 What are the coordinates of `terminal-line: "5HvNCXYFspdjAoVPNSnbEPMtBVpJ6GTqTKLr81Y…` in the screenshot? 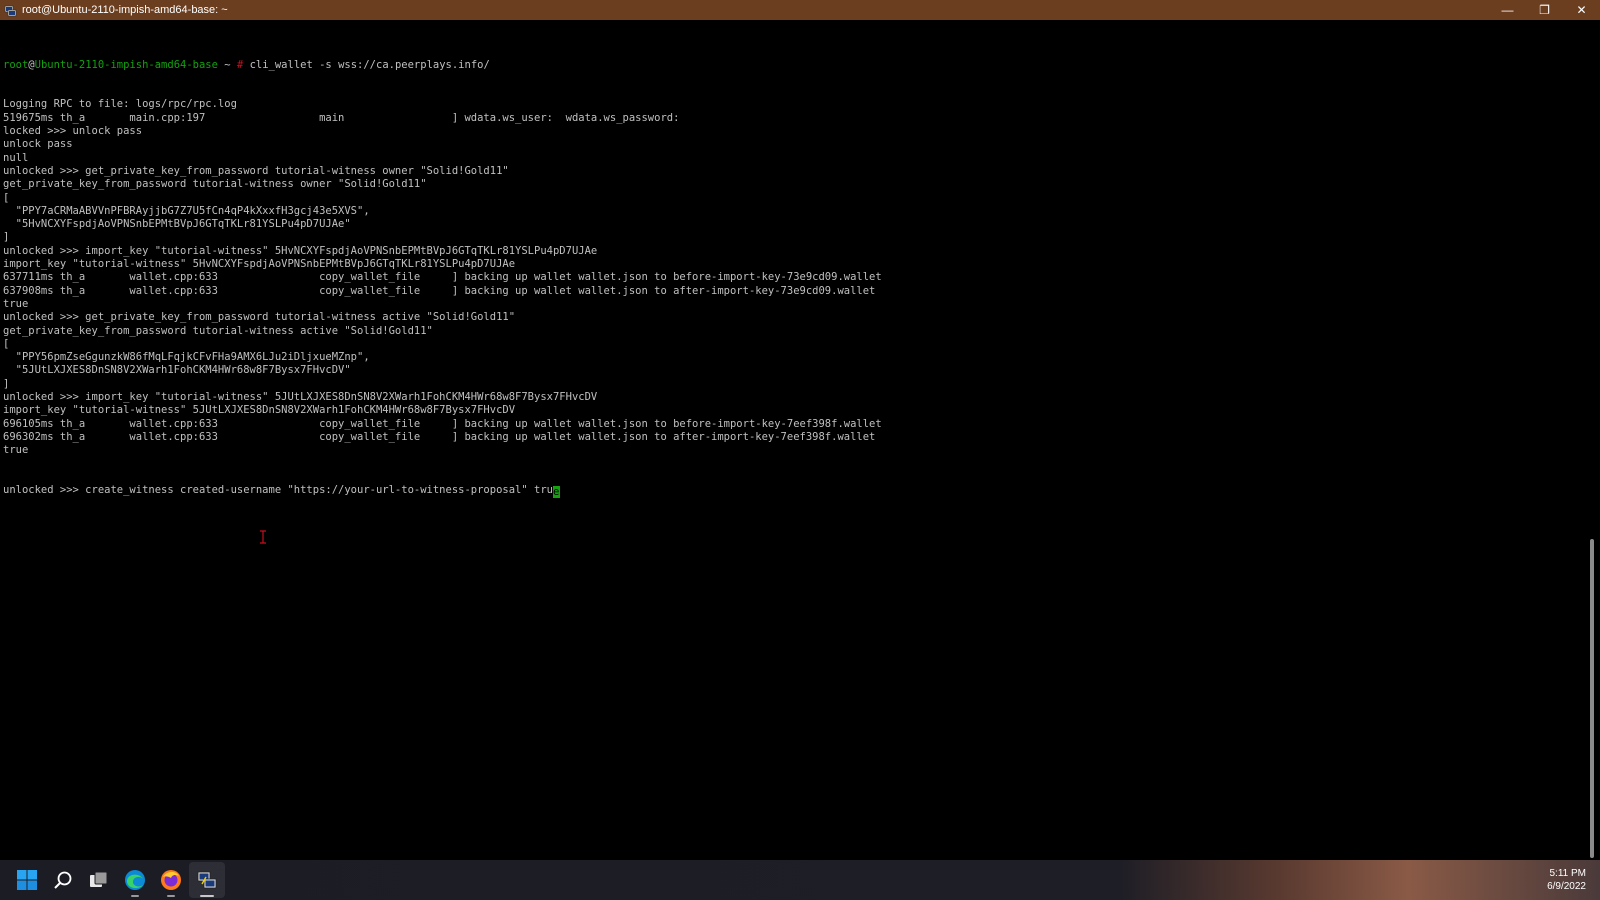 It's located at (177, 224).